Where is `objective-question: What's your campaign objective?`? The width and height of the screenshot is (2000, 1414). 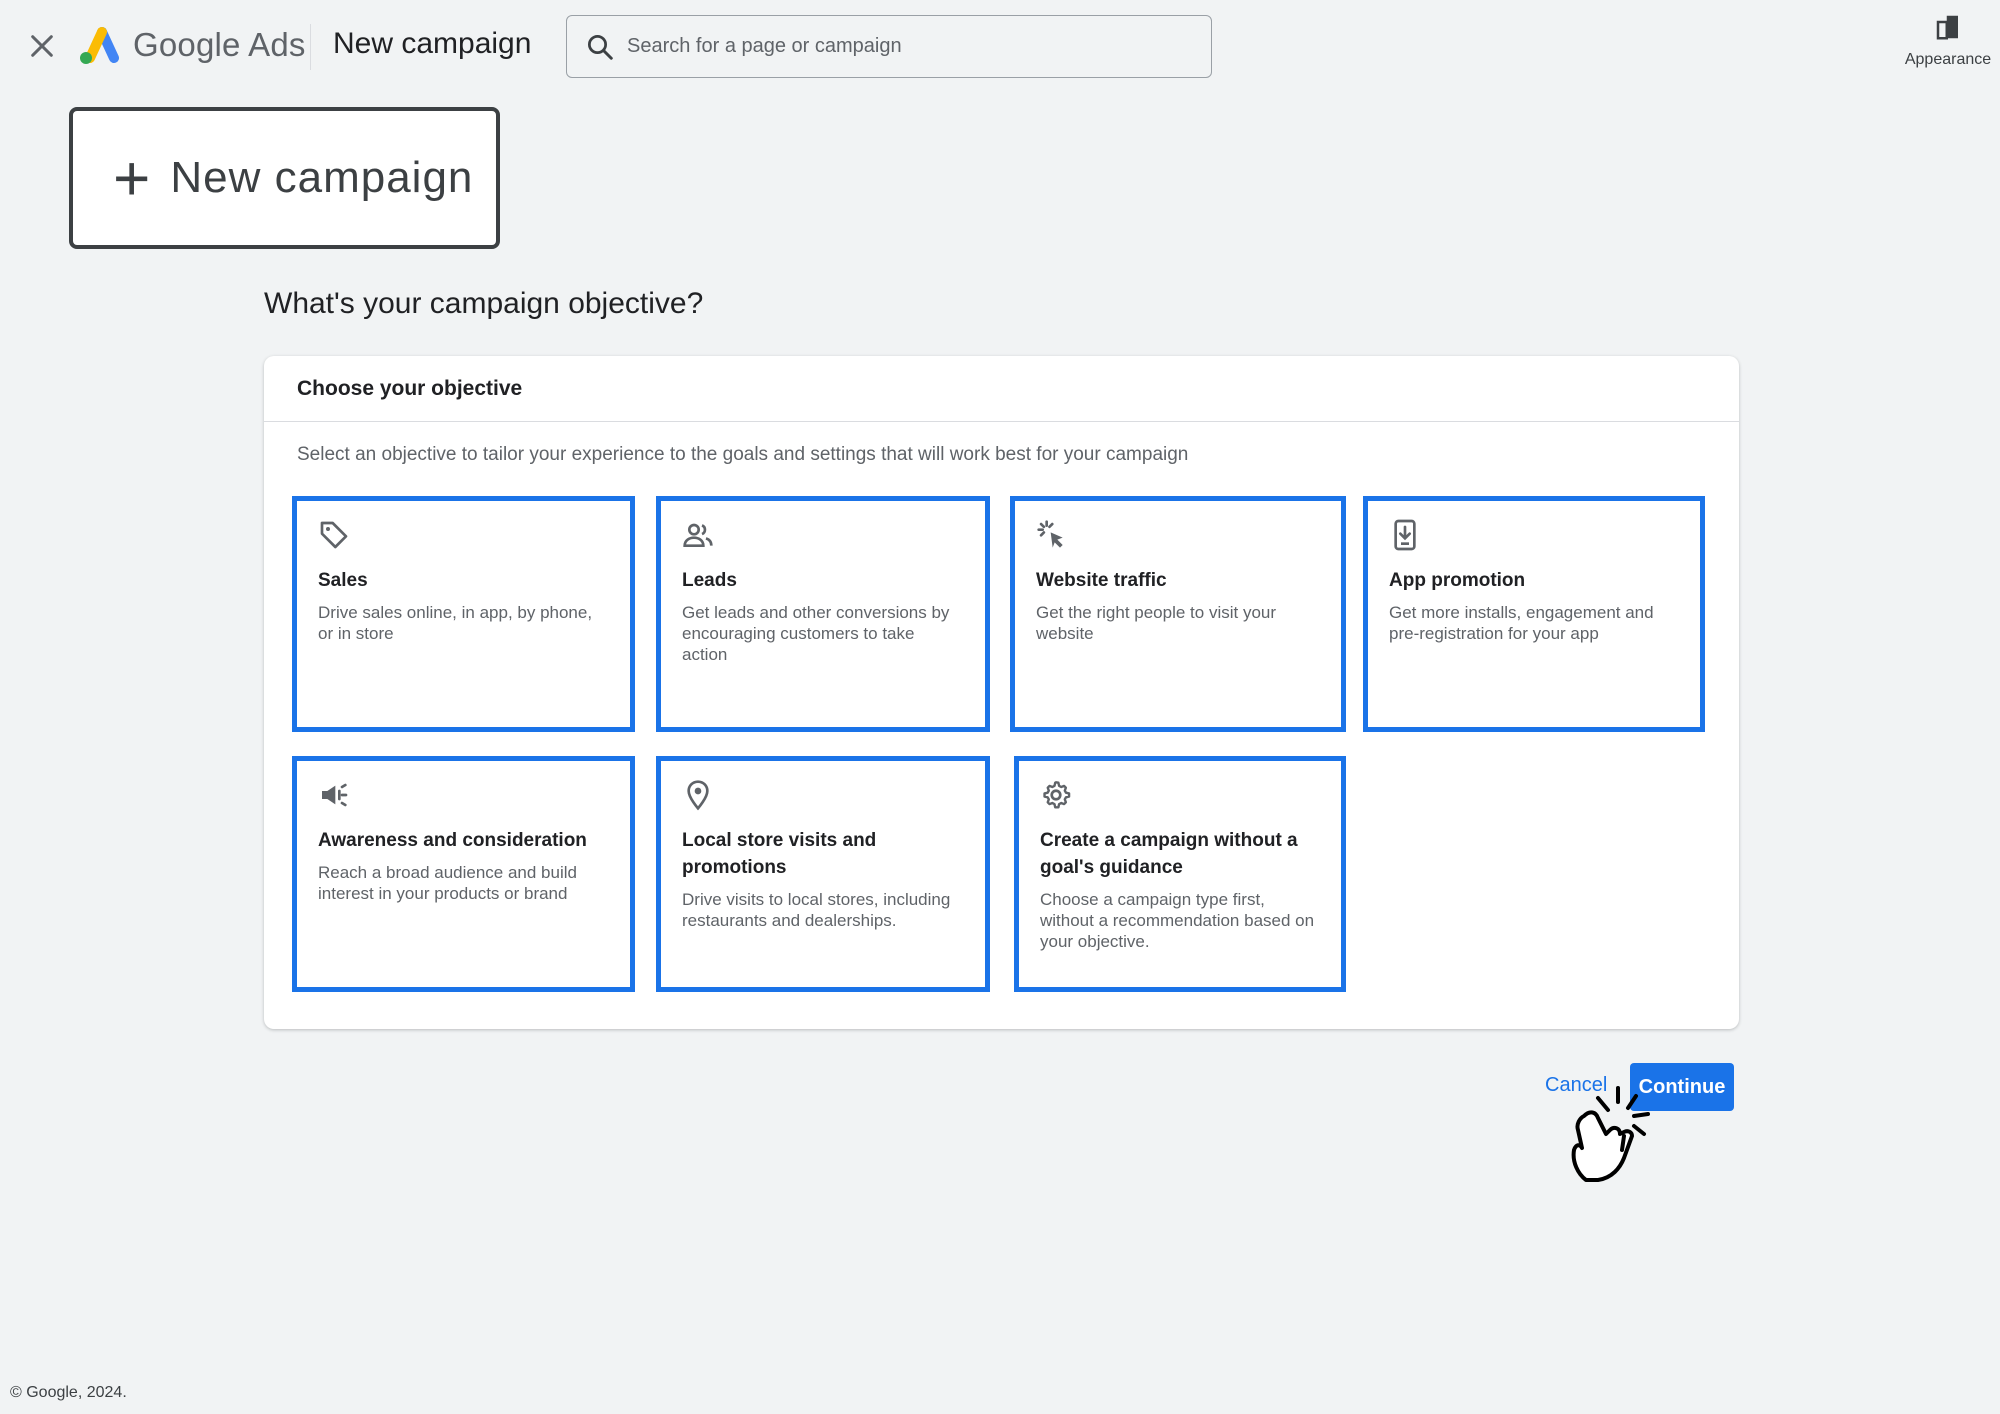 objective-question: What's your campaign objective? is located at coordinates (484, 303).